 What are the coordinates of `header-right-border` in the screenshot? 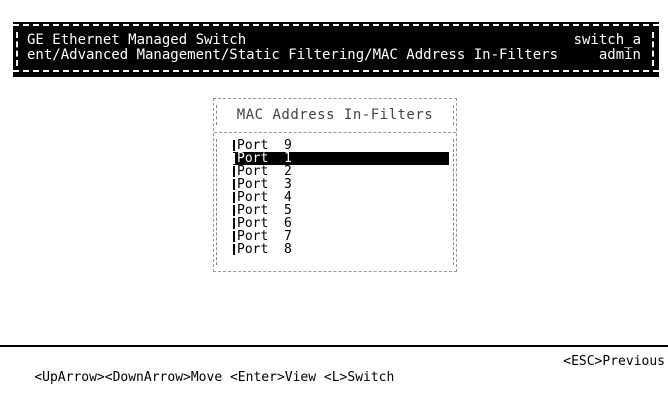 It's located at (654, 49).